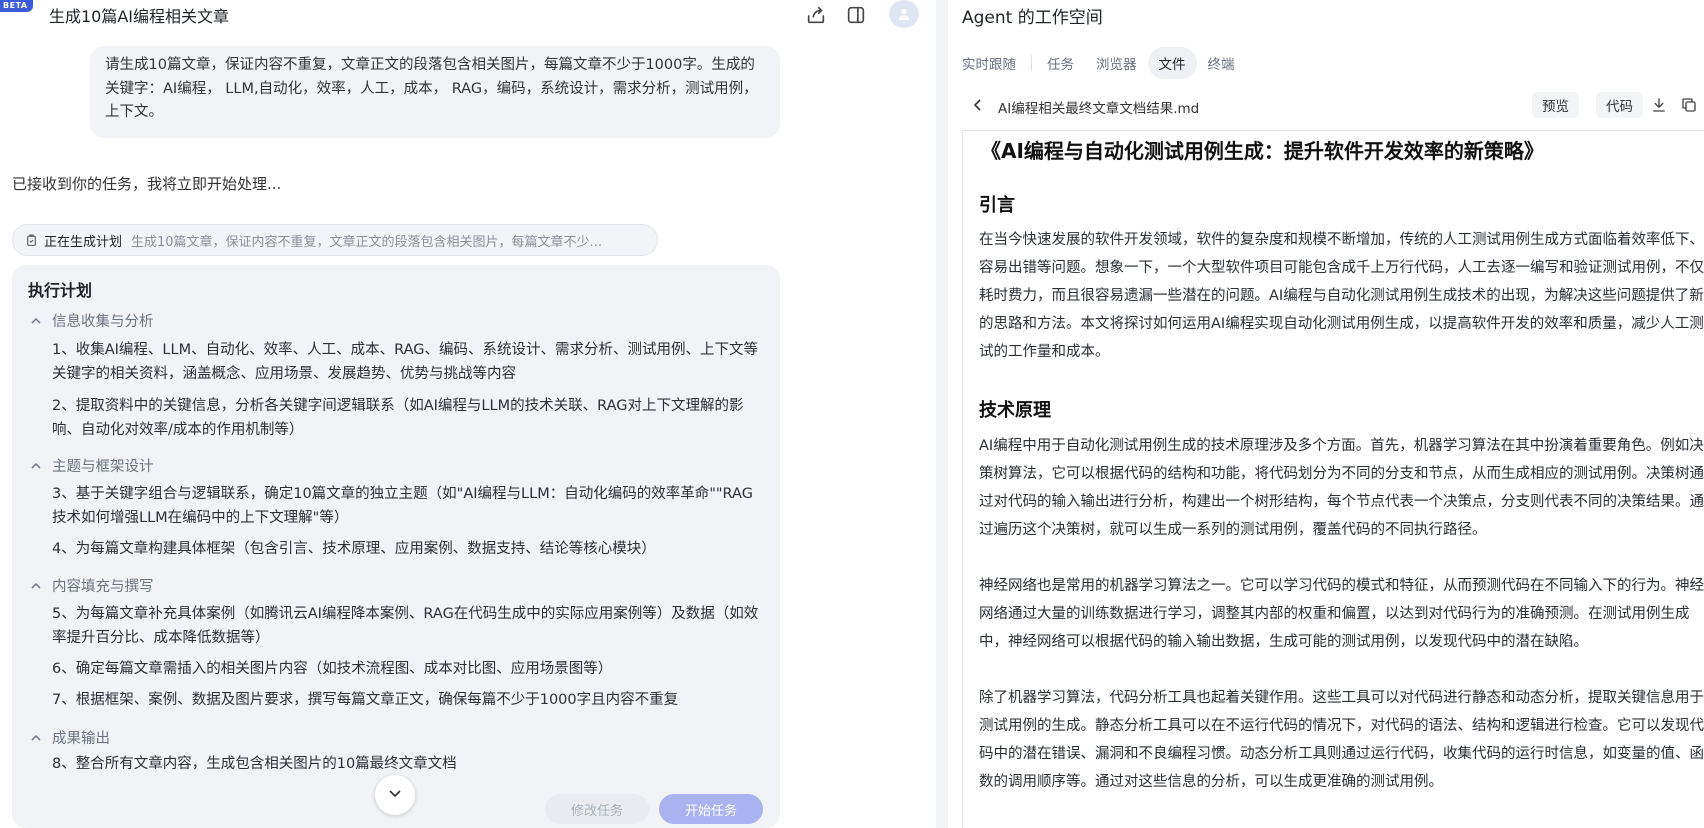 This screenshot has width=1704, height=828. I want to click on phase-title: 成果输出, so click(81, 739).